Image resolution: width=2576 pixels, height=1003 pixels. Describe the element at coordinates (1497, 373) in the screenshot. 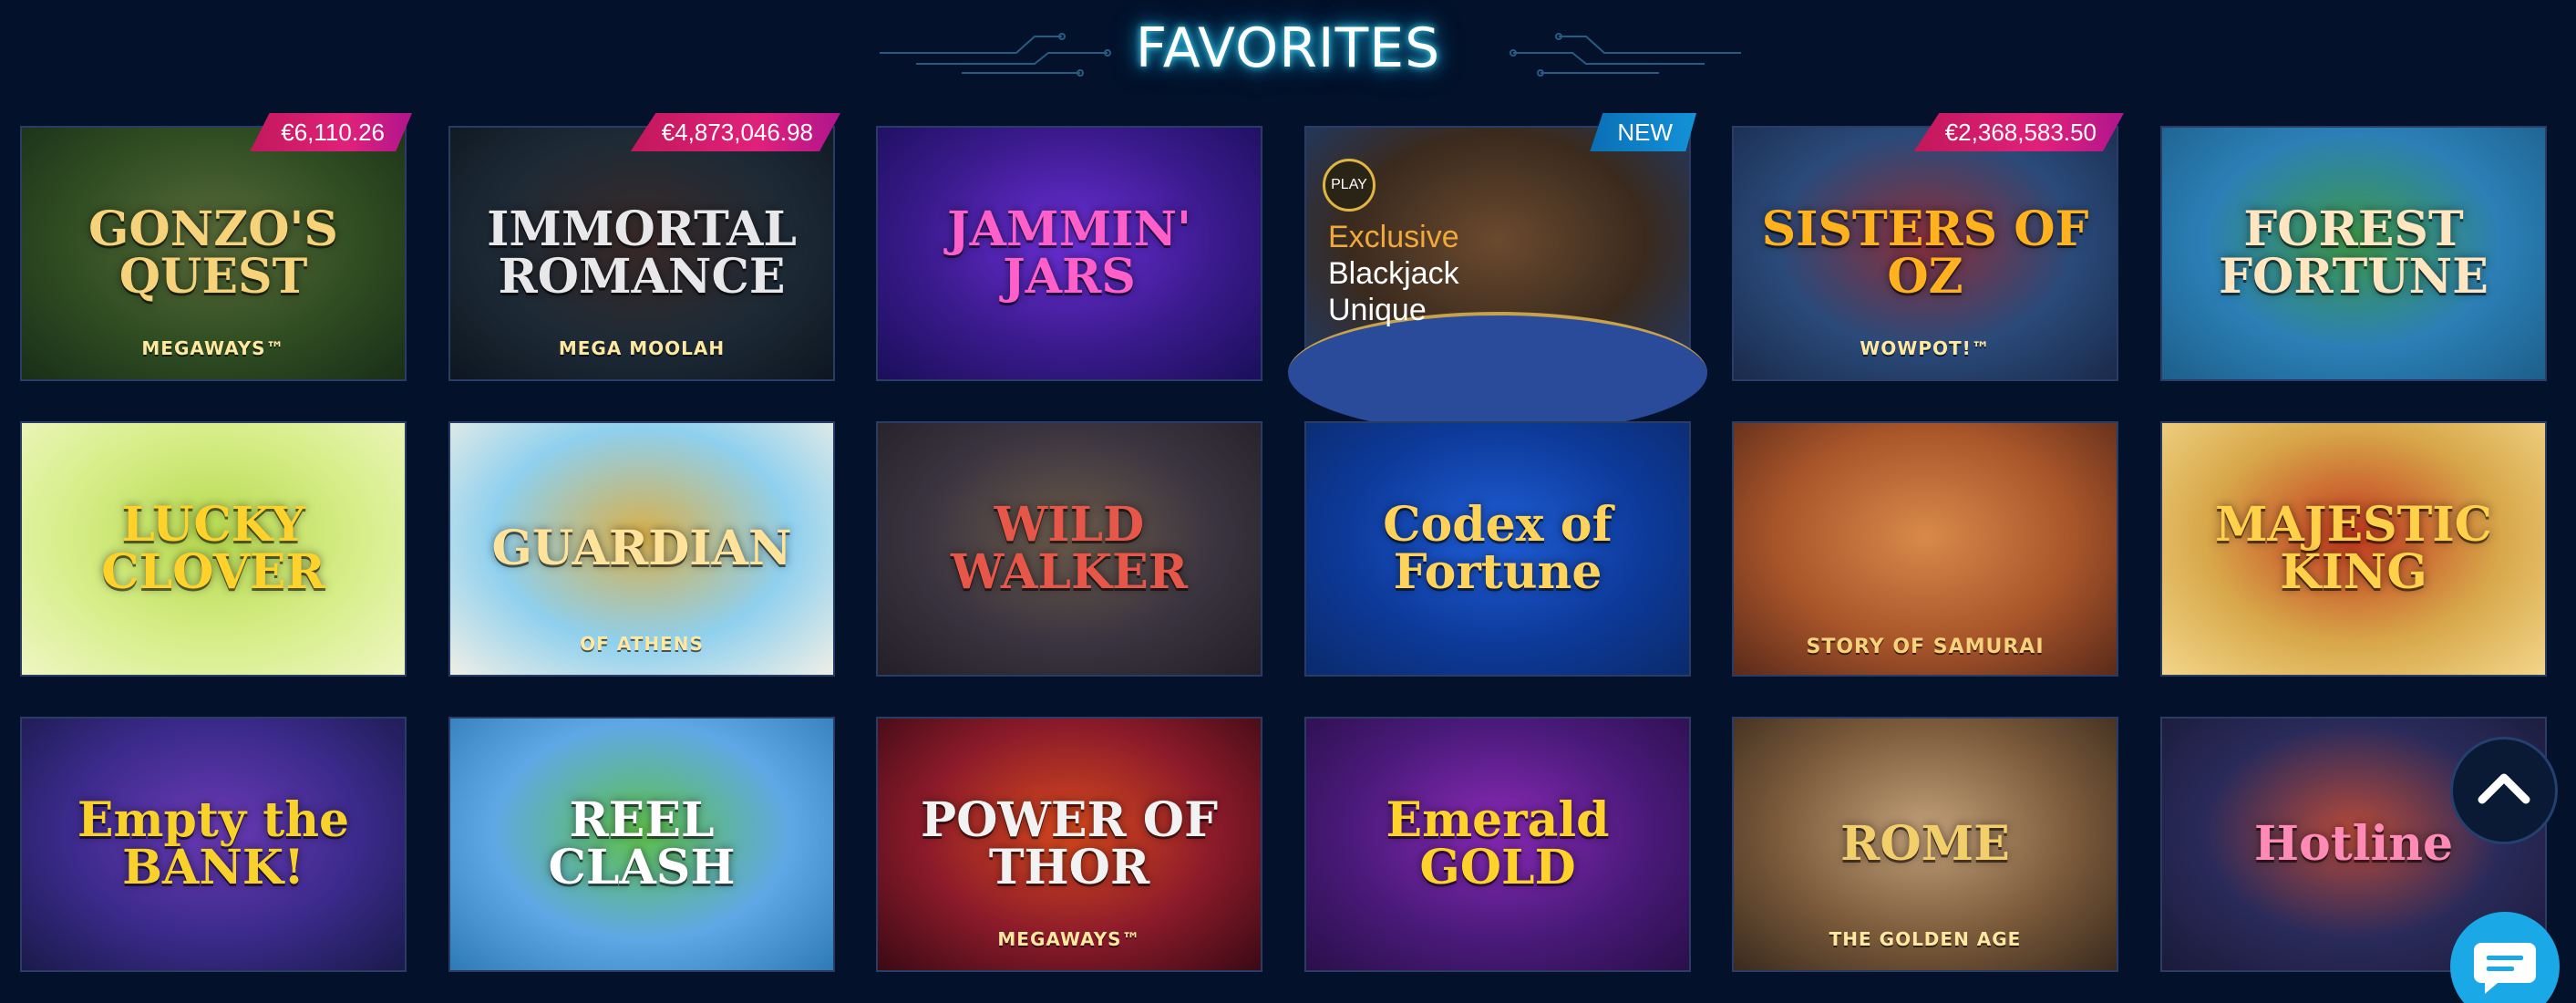

I see `blackjack-table` at that location.